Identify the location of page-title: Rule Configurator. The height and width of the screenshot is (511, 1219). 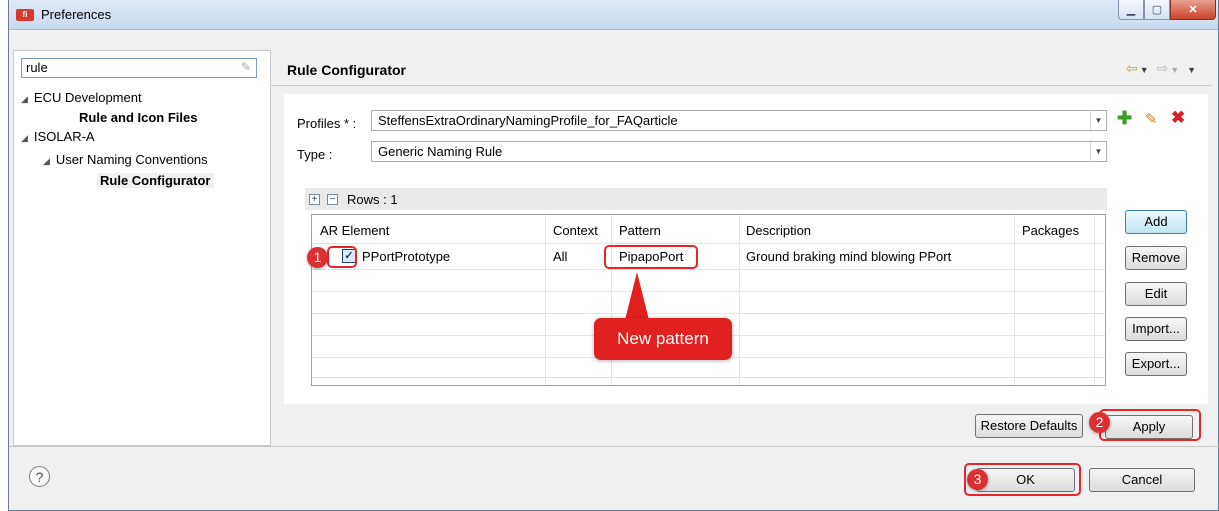
(346, 70).